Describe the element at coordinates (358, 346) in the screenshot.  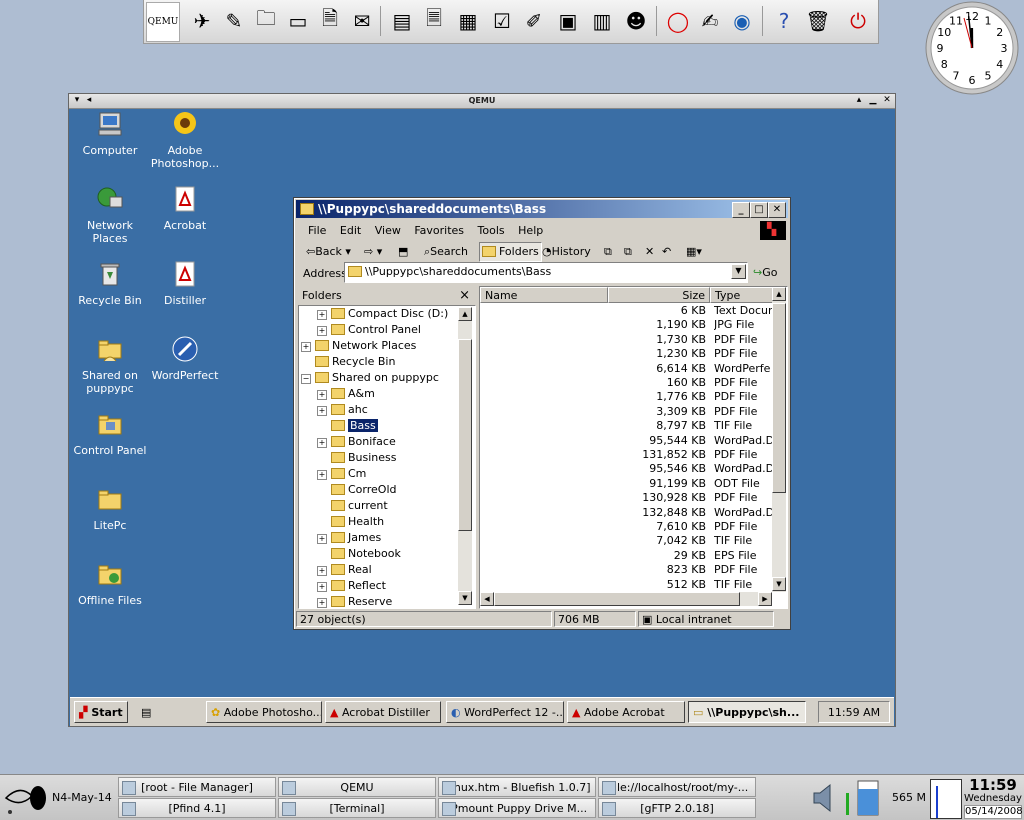
I see `tree-item: +Network Places` at that location.